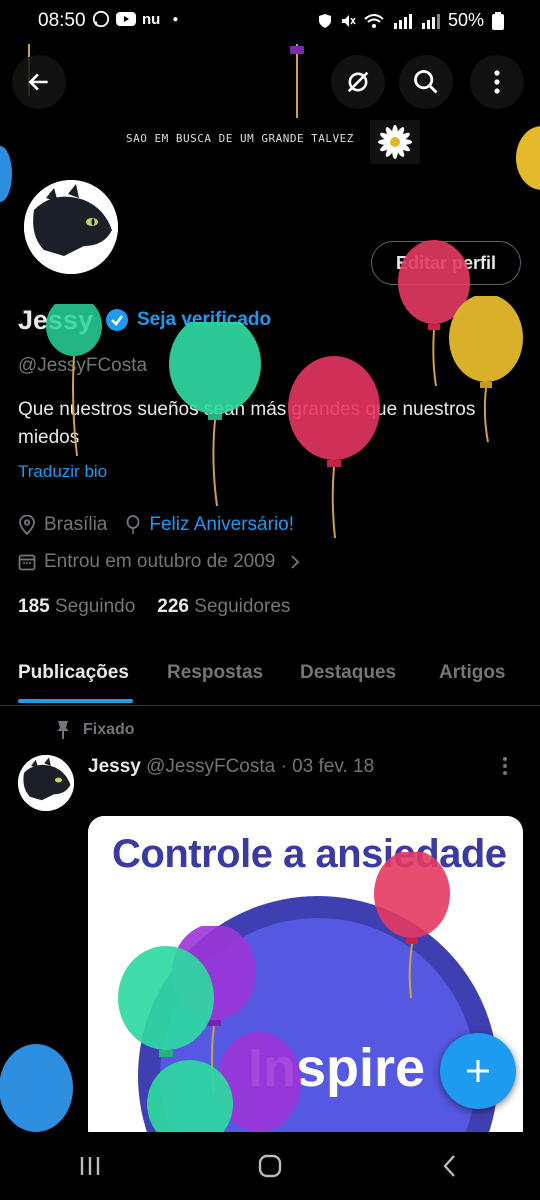 This screenshot has width=540, height=1200. What do you see at coordinates (240, 138) in the screenshot?
I see `banner-text: SAO EM BUSCA DE UM GRANDE TALVEZ` at bounding box center [240, 138].